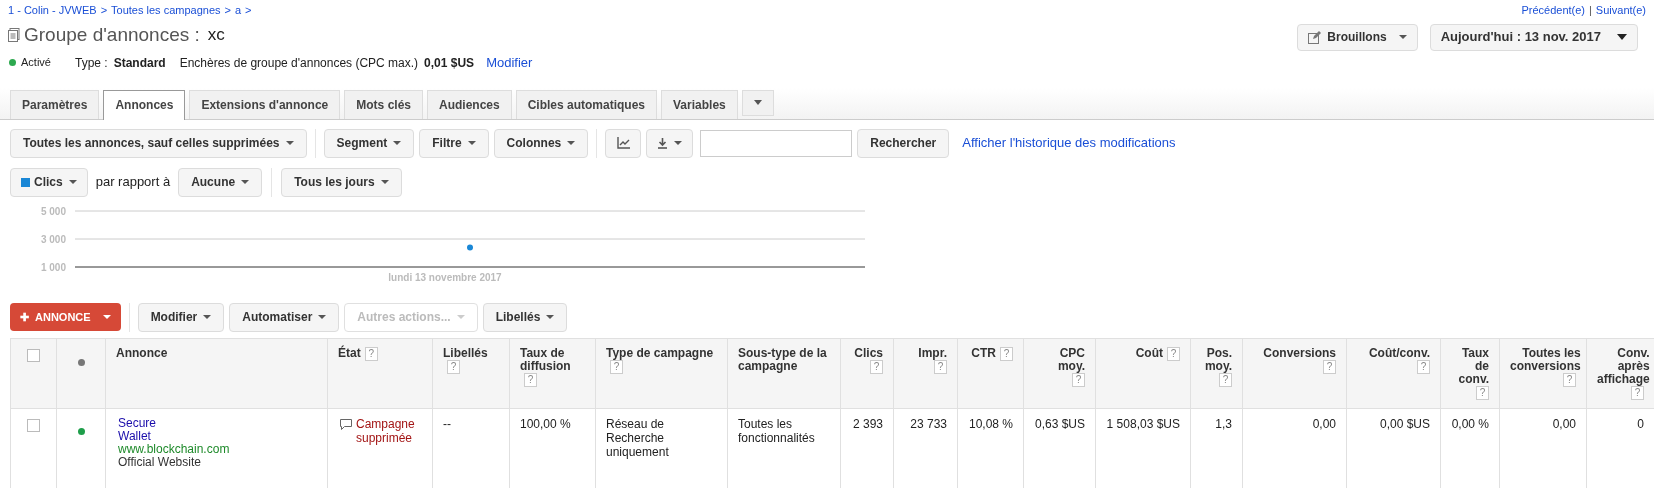 The height and width of the screenshot is (498, 1654). What do you see at coordinates (142, 353) in the screenshot?
I see `column-header: Annonce` at bounding box center [142, 353].